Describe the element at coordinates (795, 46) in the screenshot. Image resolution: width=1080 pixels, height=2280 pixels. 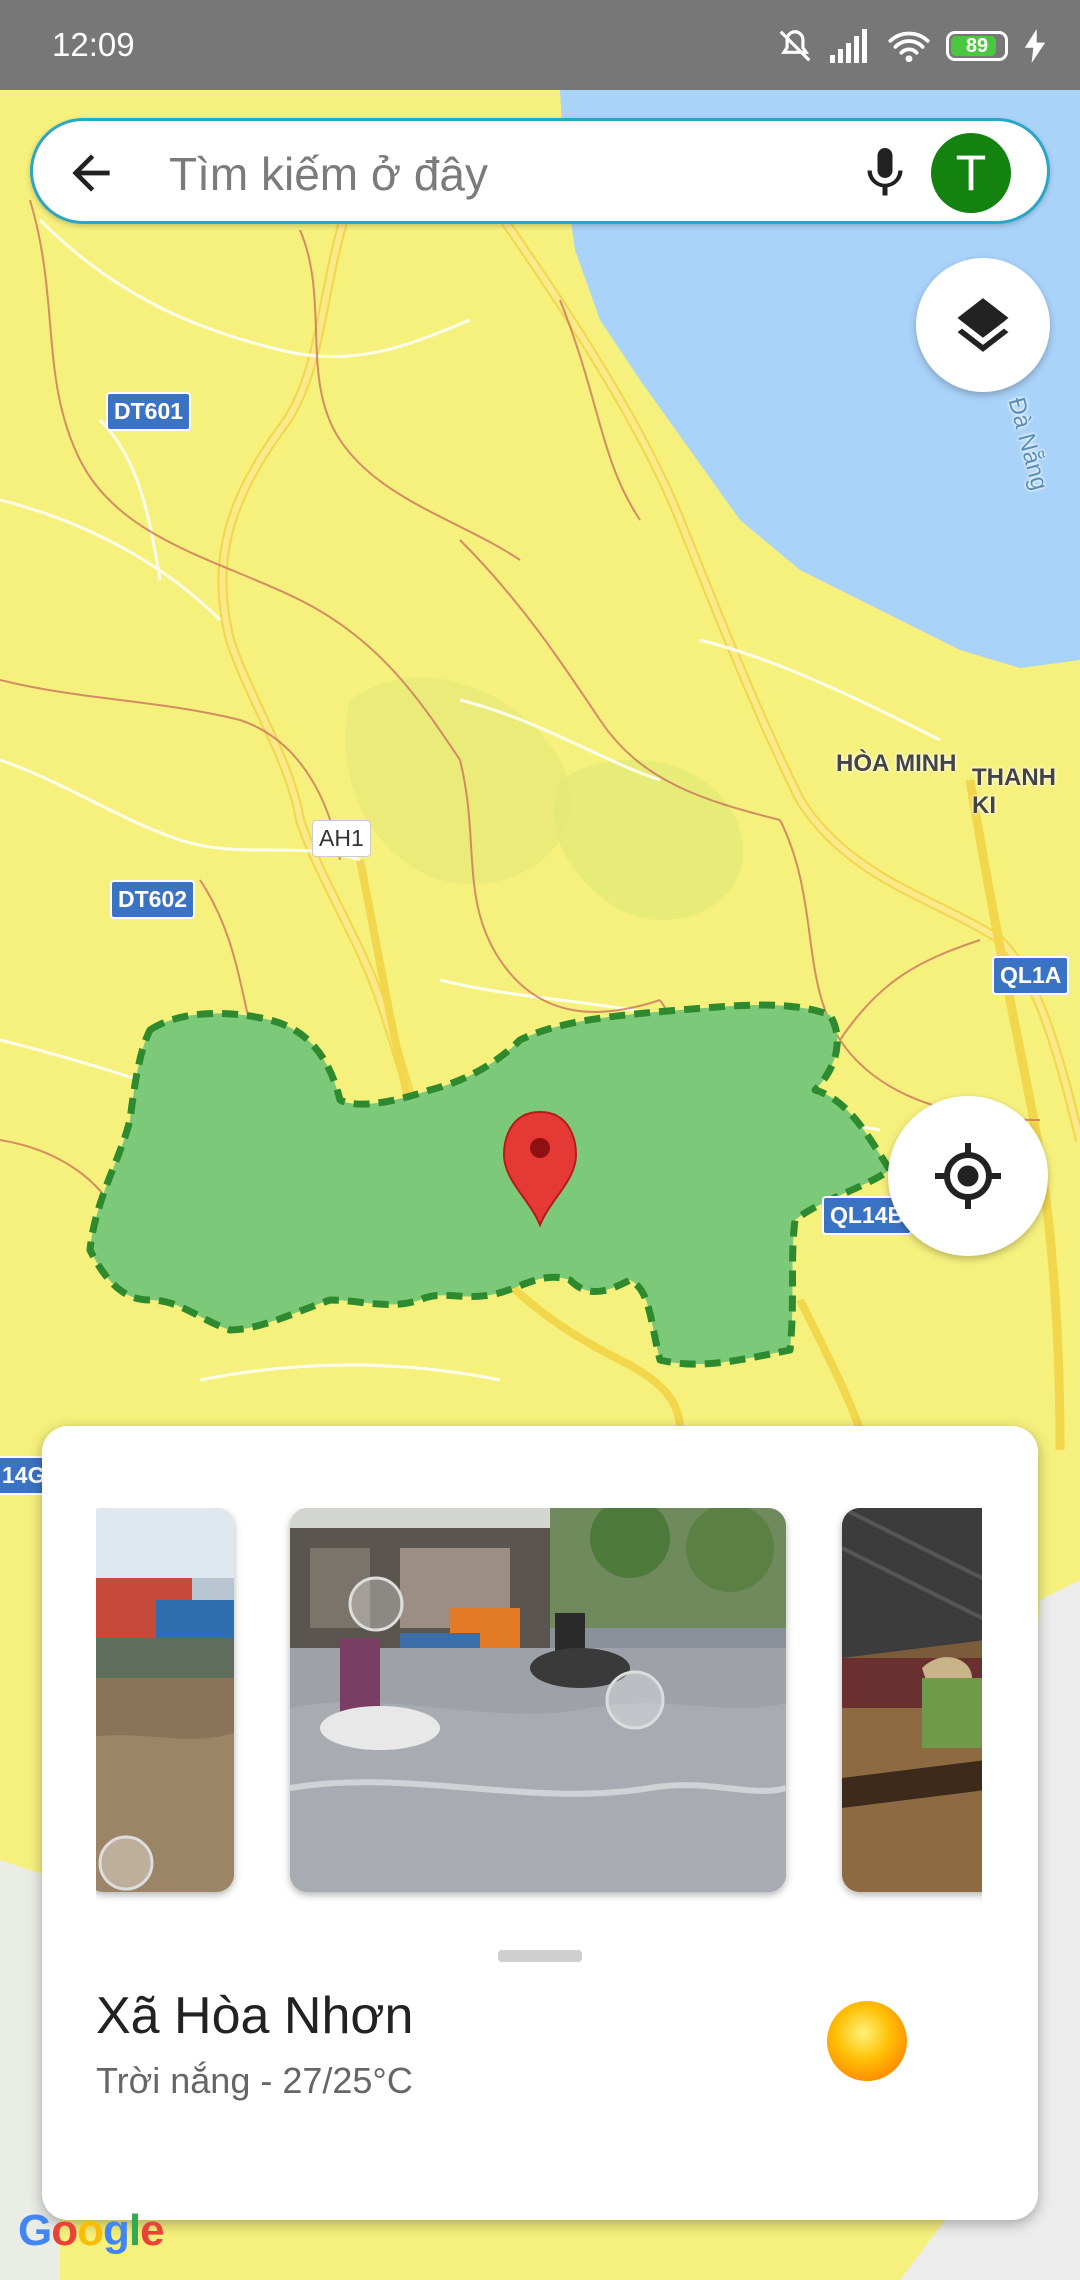
I see `mute-icon` at that location.